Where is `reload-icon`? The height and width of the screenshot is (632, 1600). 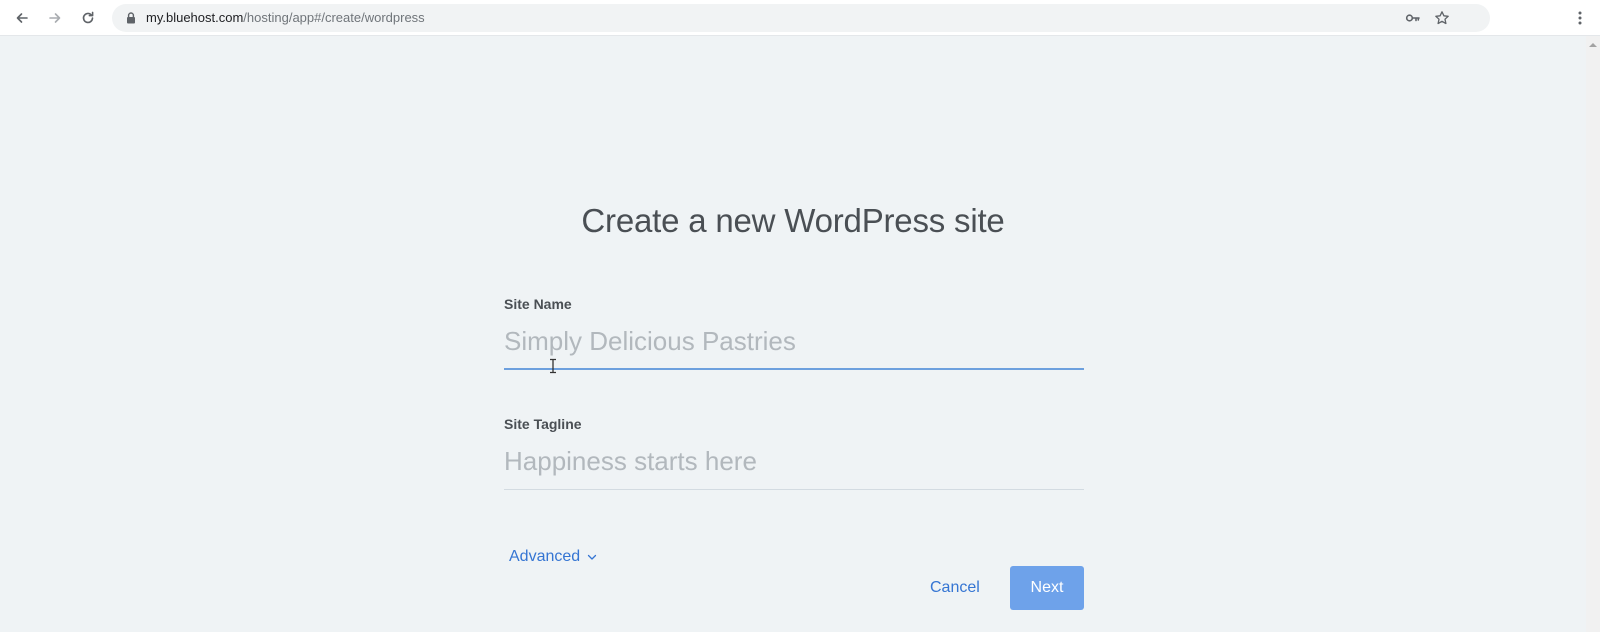 reload-icon is located at coordinates (88, 17).